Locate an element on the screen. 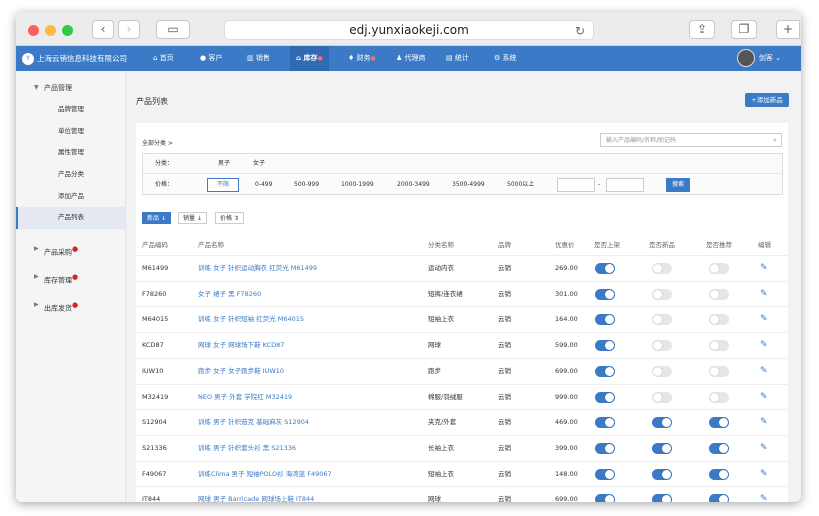 The height and width of the screenshot is (516, 819). address-bar: edj.yunxiaokeji.com ↻ is located at coordinates (409, 30).